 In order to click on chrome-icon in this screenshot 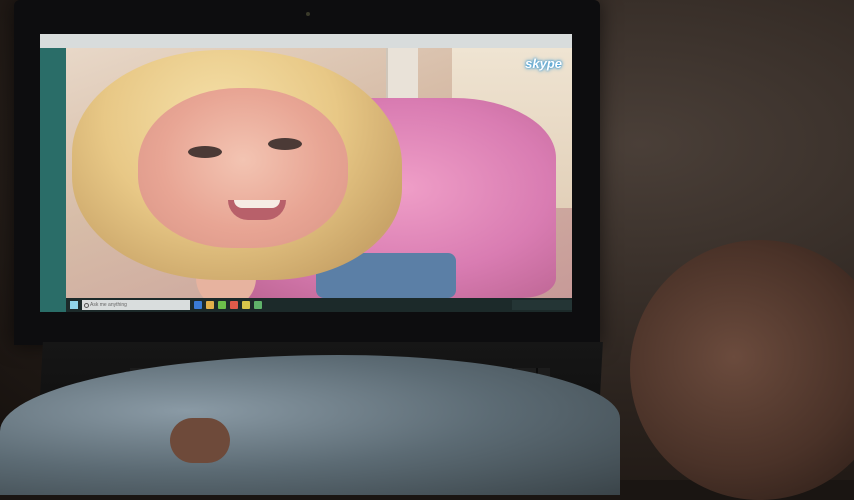, I will do `click(234, 305)`.